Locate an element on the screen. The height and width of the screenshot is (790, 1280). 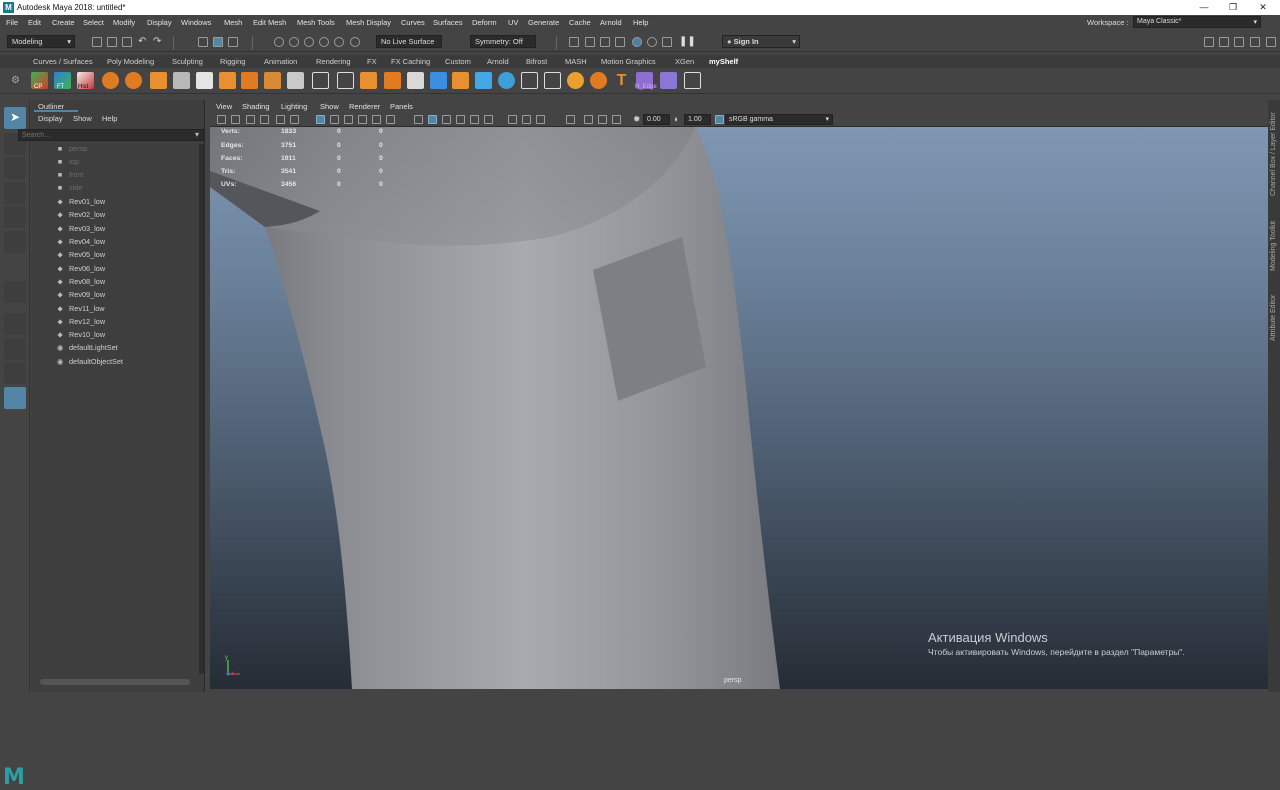
live-surface-field: No Live Surface is located at coordinates (409, 41).